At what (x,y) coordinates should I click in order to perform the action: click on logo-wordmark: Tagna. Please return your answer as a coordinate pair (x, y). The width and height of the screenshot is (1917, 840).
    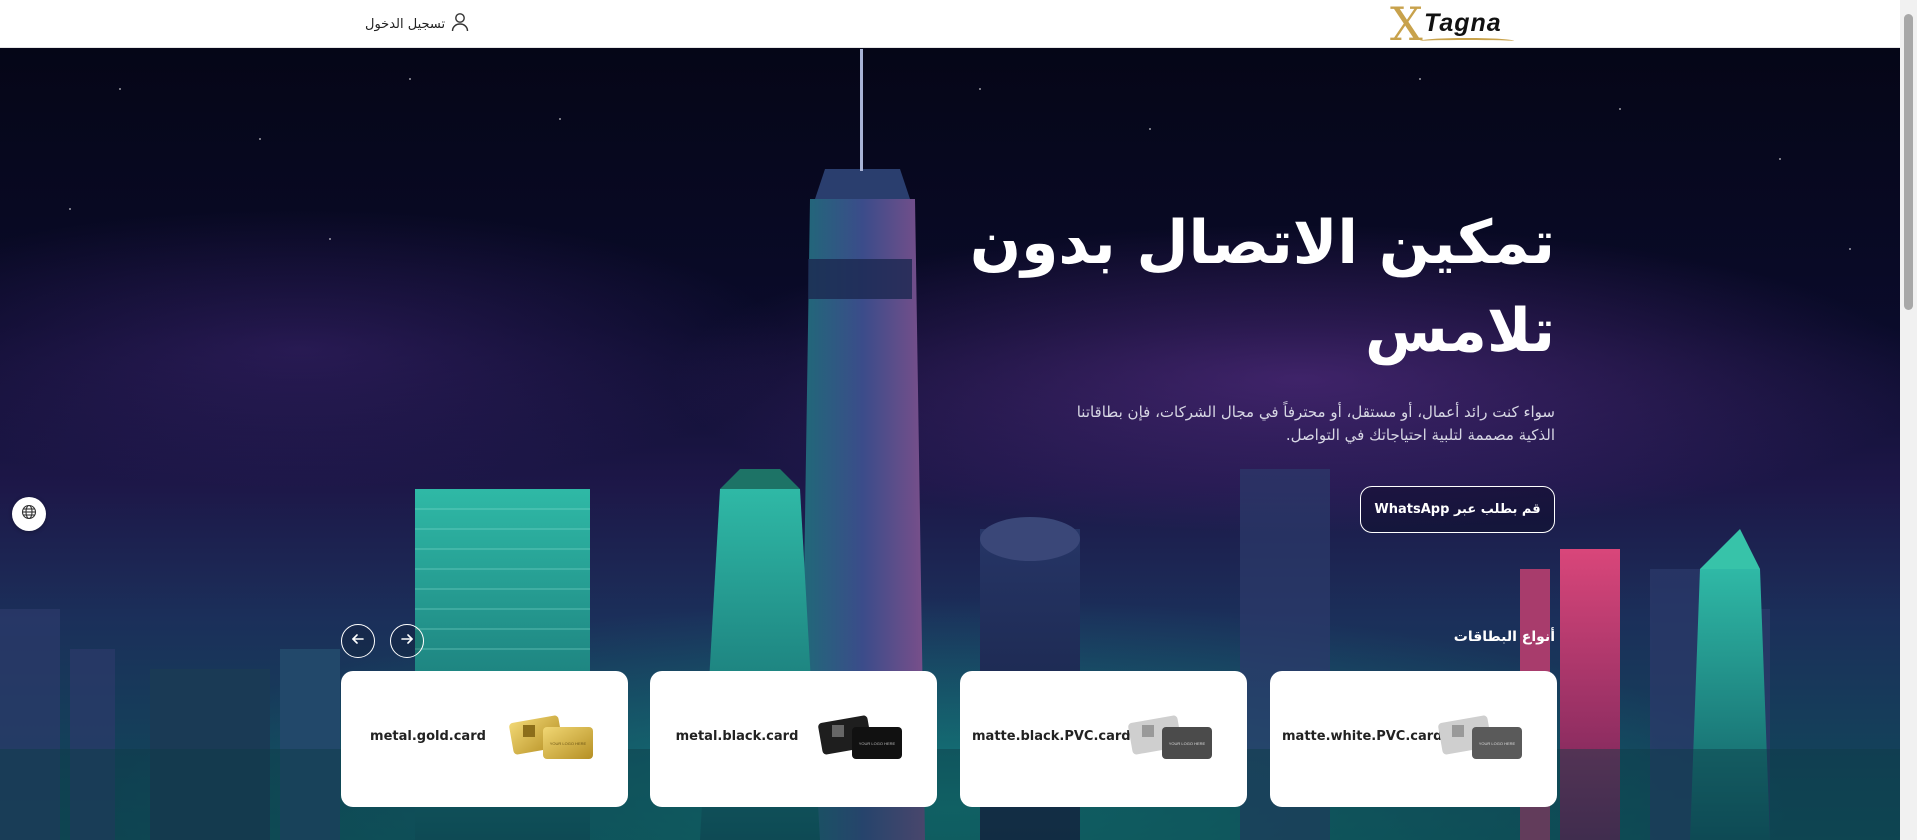
    Looking at the image, I should click on (1463, 23).